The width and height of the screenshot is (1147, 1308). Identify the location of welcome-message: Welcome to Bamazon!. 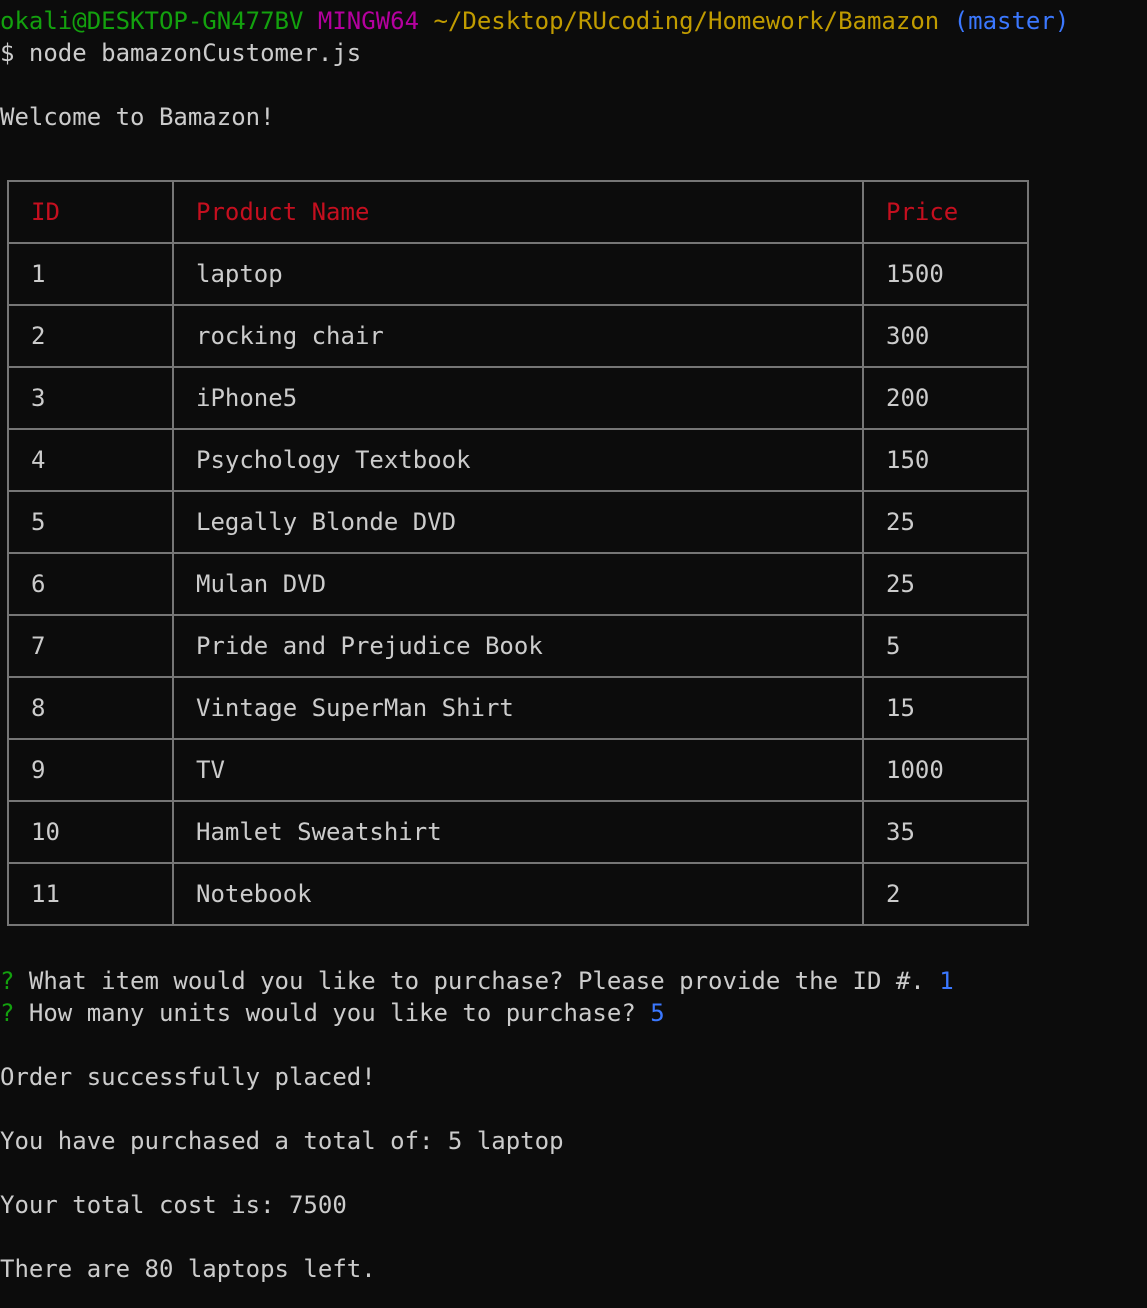
(137, 117).